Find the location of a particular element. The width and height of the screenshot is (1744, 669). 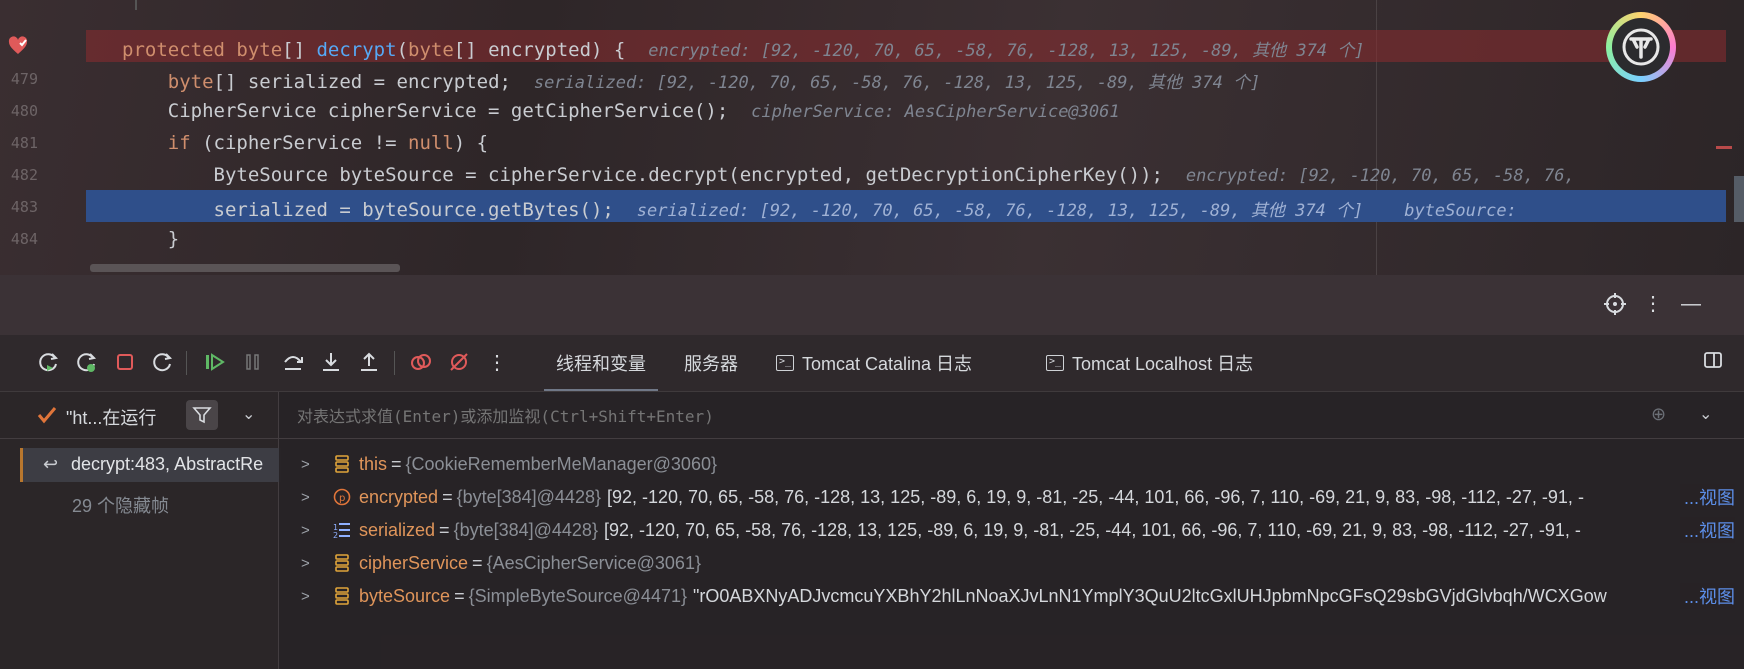

line-number: 484 is located at coordinates (19, 239).